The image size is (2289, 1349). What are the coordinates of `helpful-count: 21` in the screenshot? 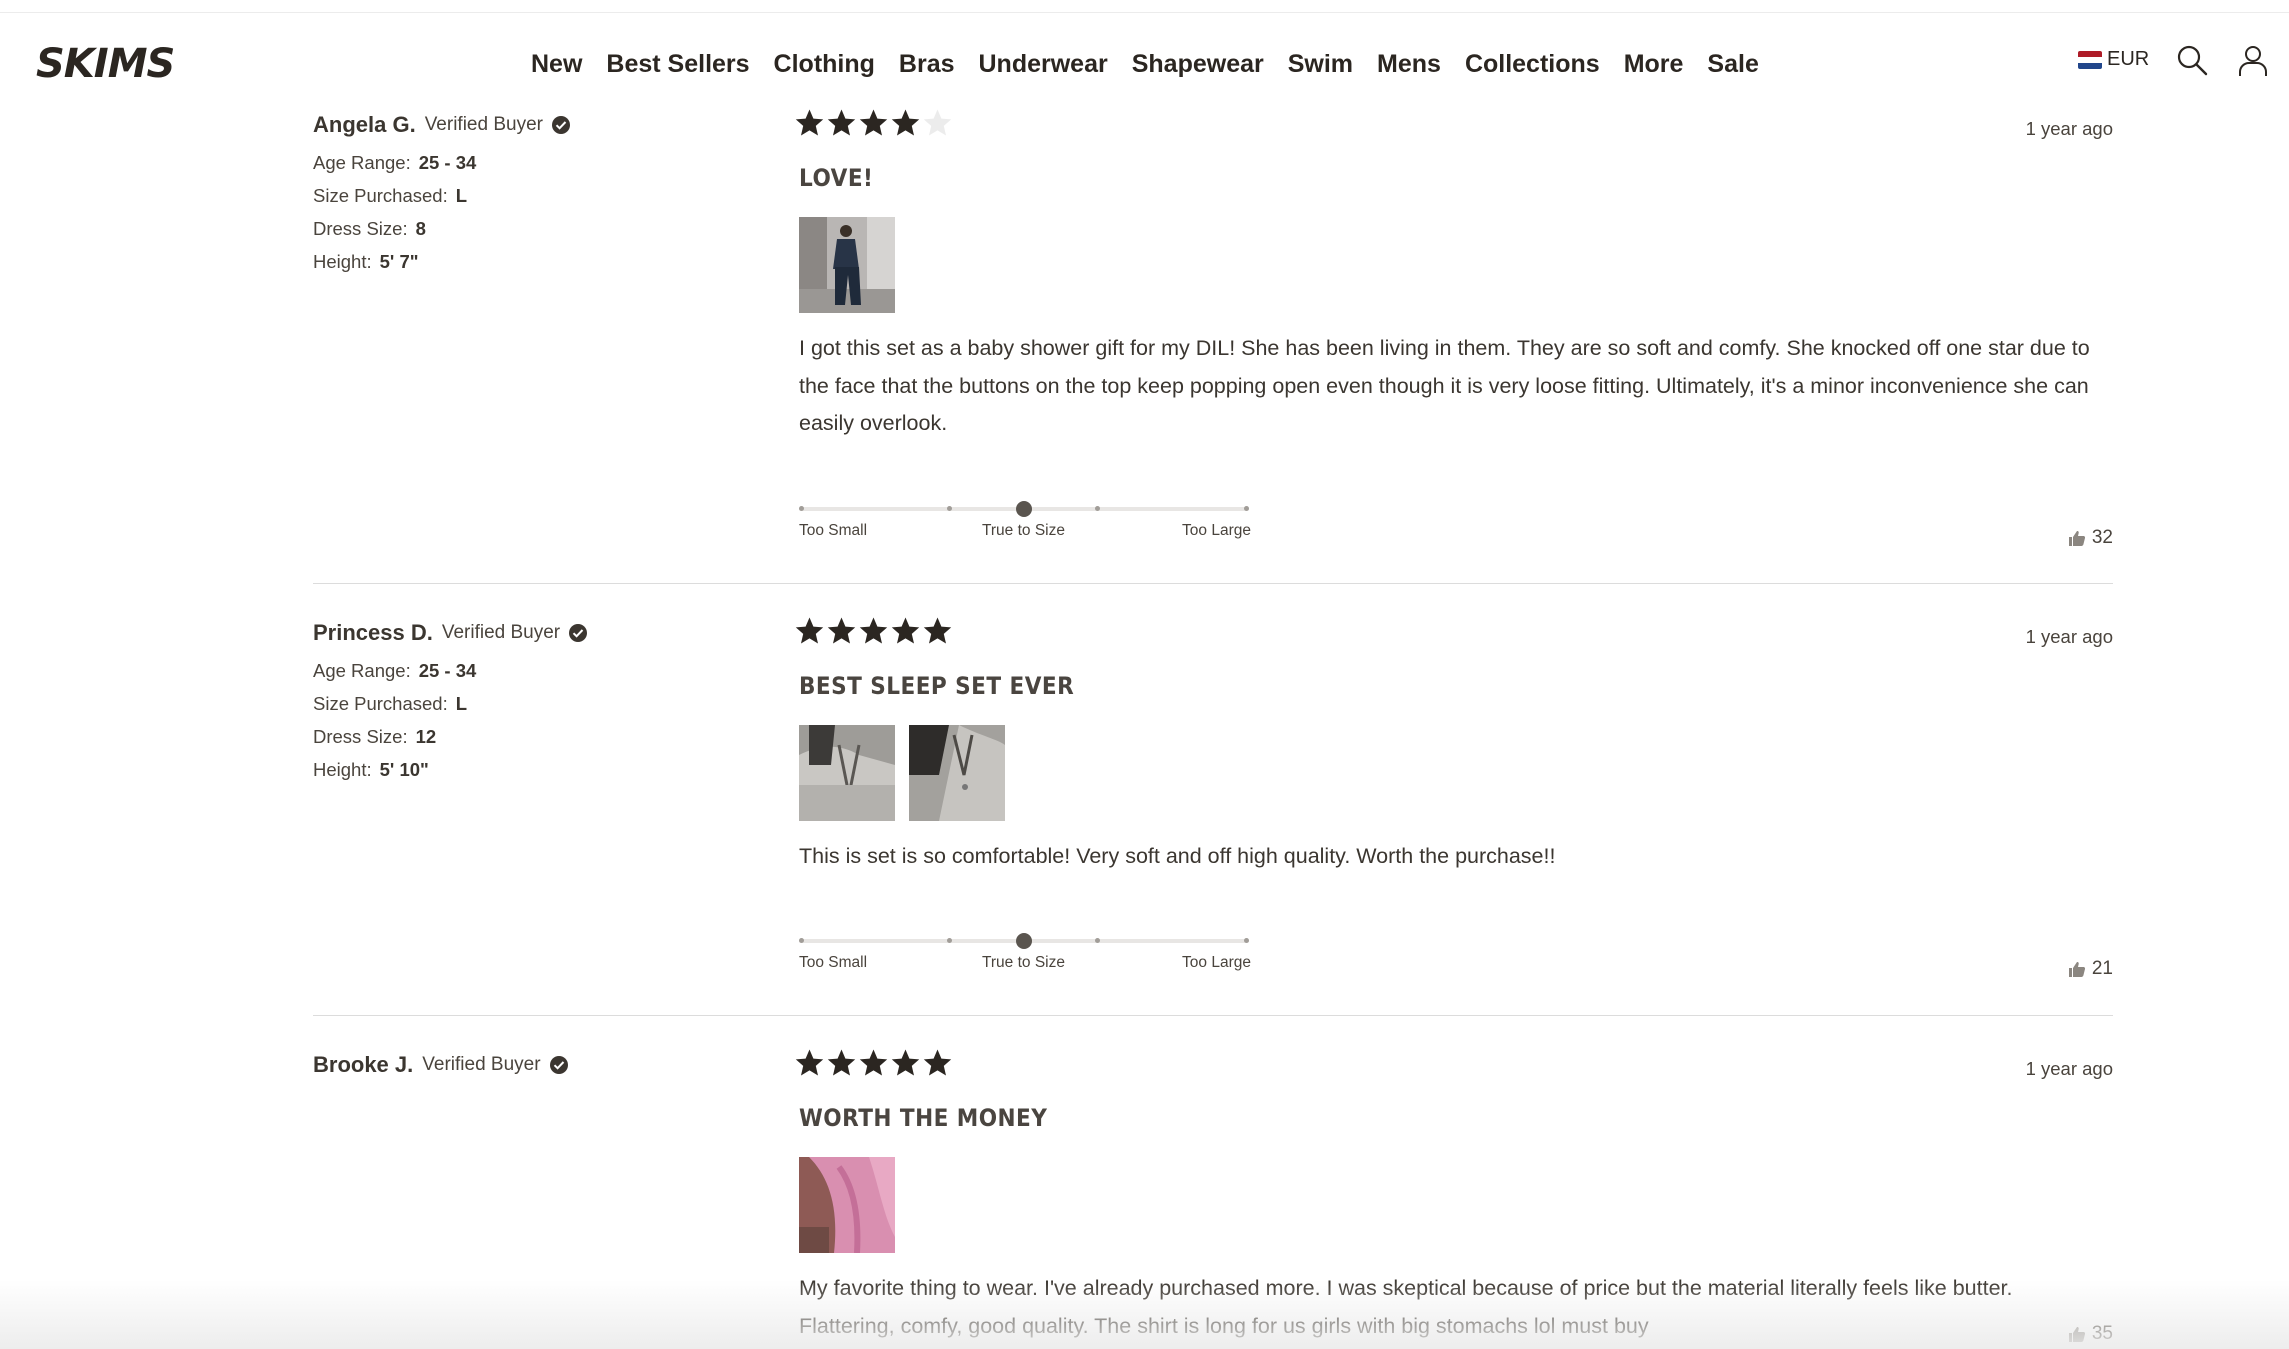 It's located at (2102, 968).